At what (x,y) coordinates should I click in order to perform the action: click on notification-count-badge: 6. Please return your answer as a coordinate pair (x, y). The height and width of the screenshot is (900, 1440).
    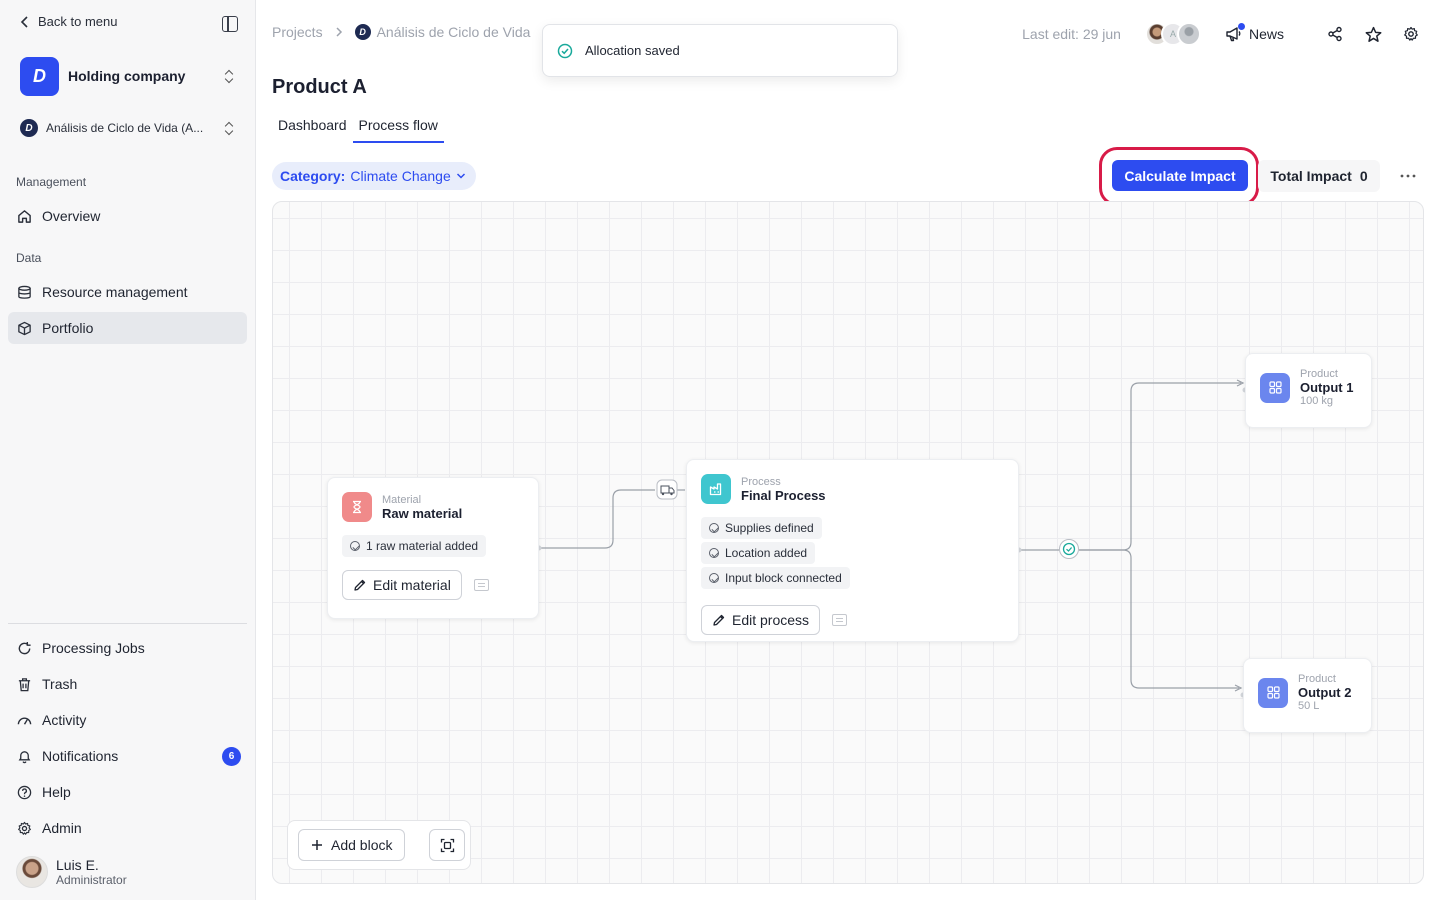
    Looking at the image, I should click on (231, 756).